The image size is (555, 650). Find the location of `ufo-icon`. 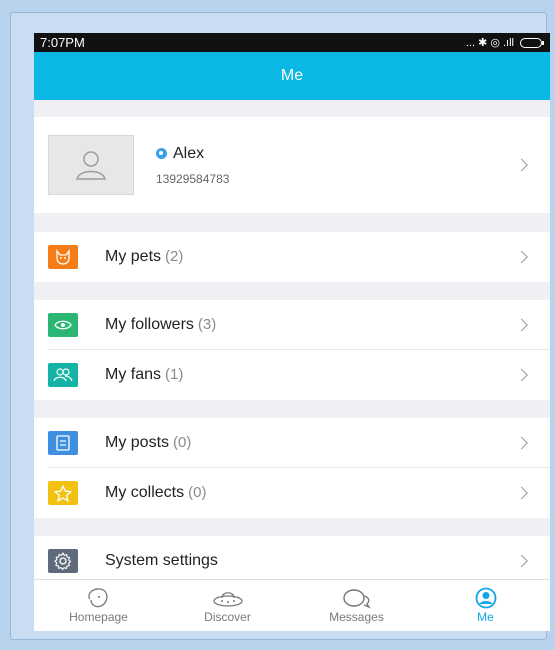

ufo-icon is located at coordinates (228, 598).